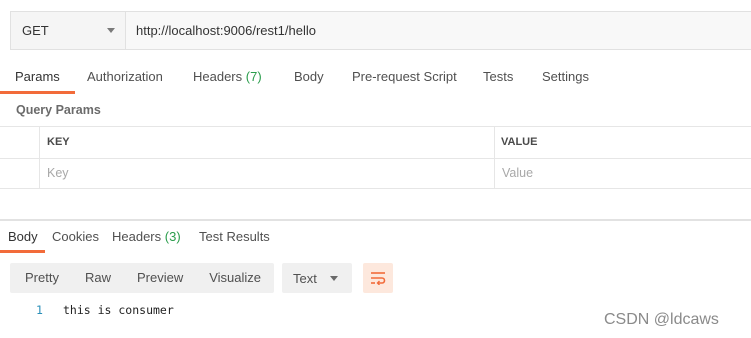 This screenshot has height=338, width=751. What do you see at coordinates (267, 173) in the screenshot?
I see `key-input: Key` at bounding box center [267, 173].